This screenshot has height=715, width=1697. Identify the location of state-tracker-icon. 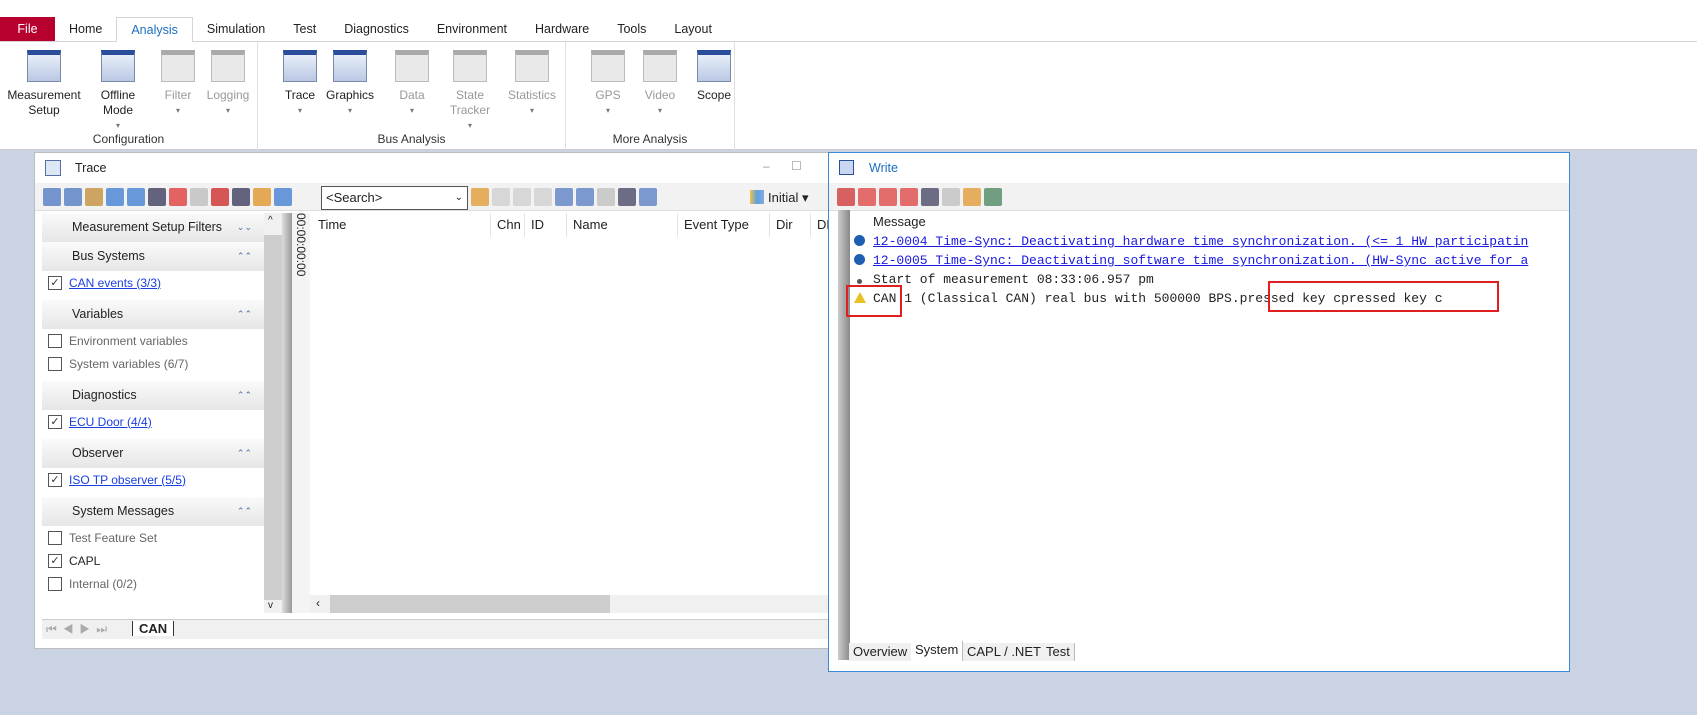
(470, 66).